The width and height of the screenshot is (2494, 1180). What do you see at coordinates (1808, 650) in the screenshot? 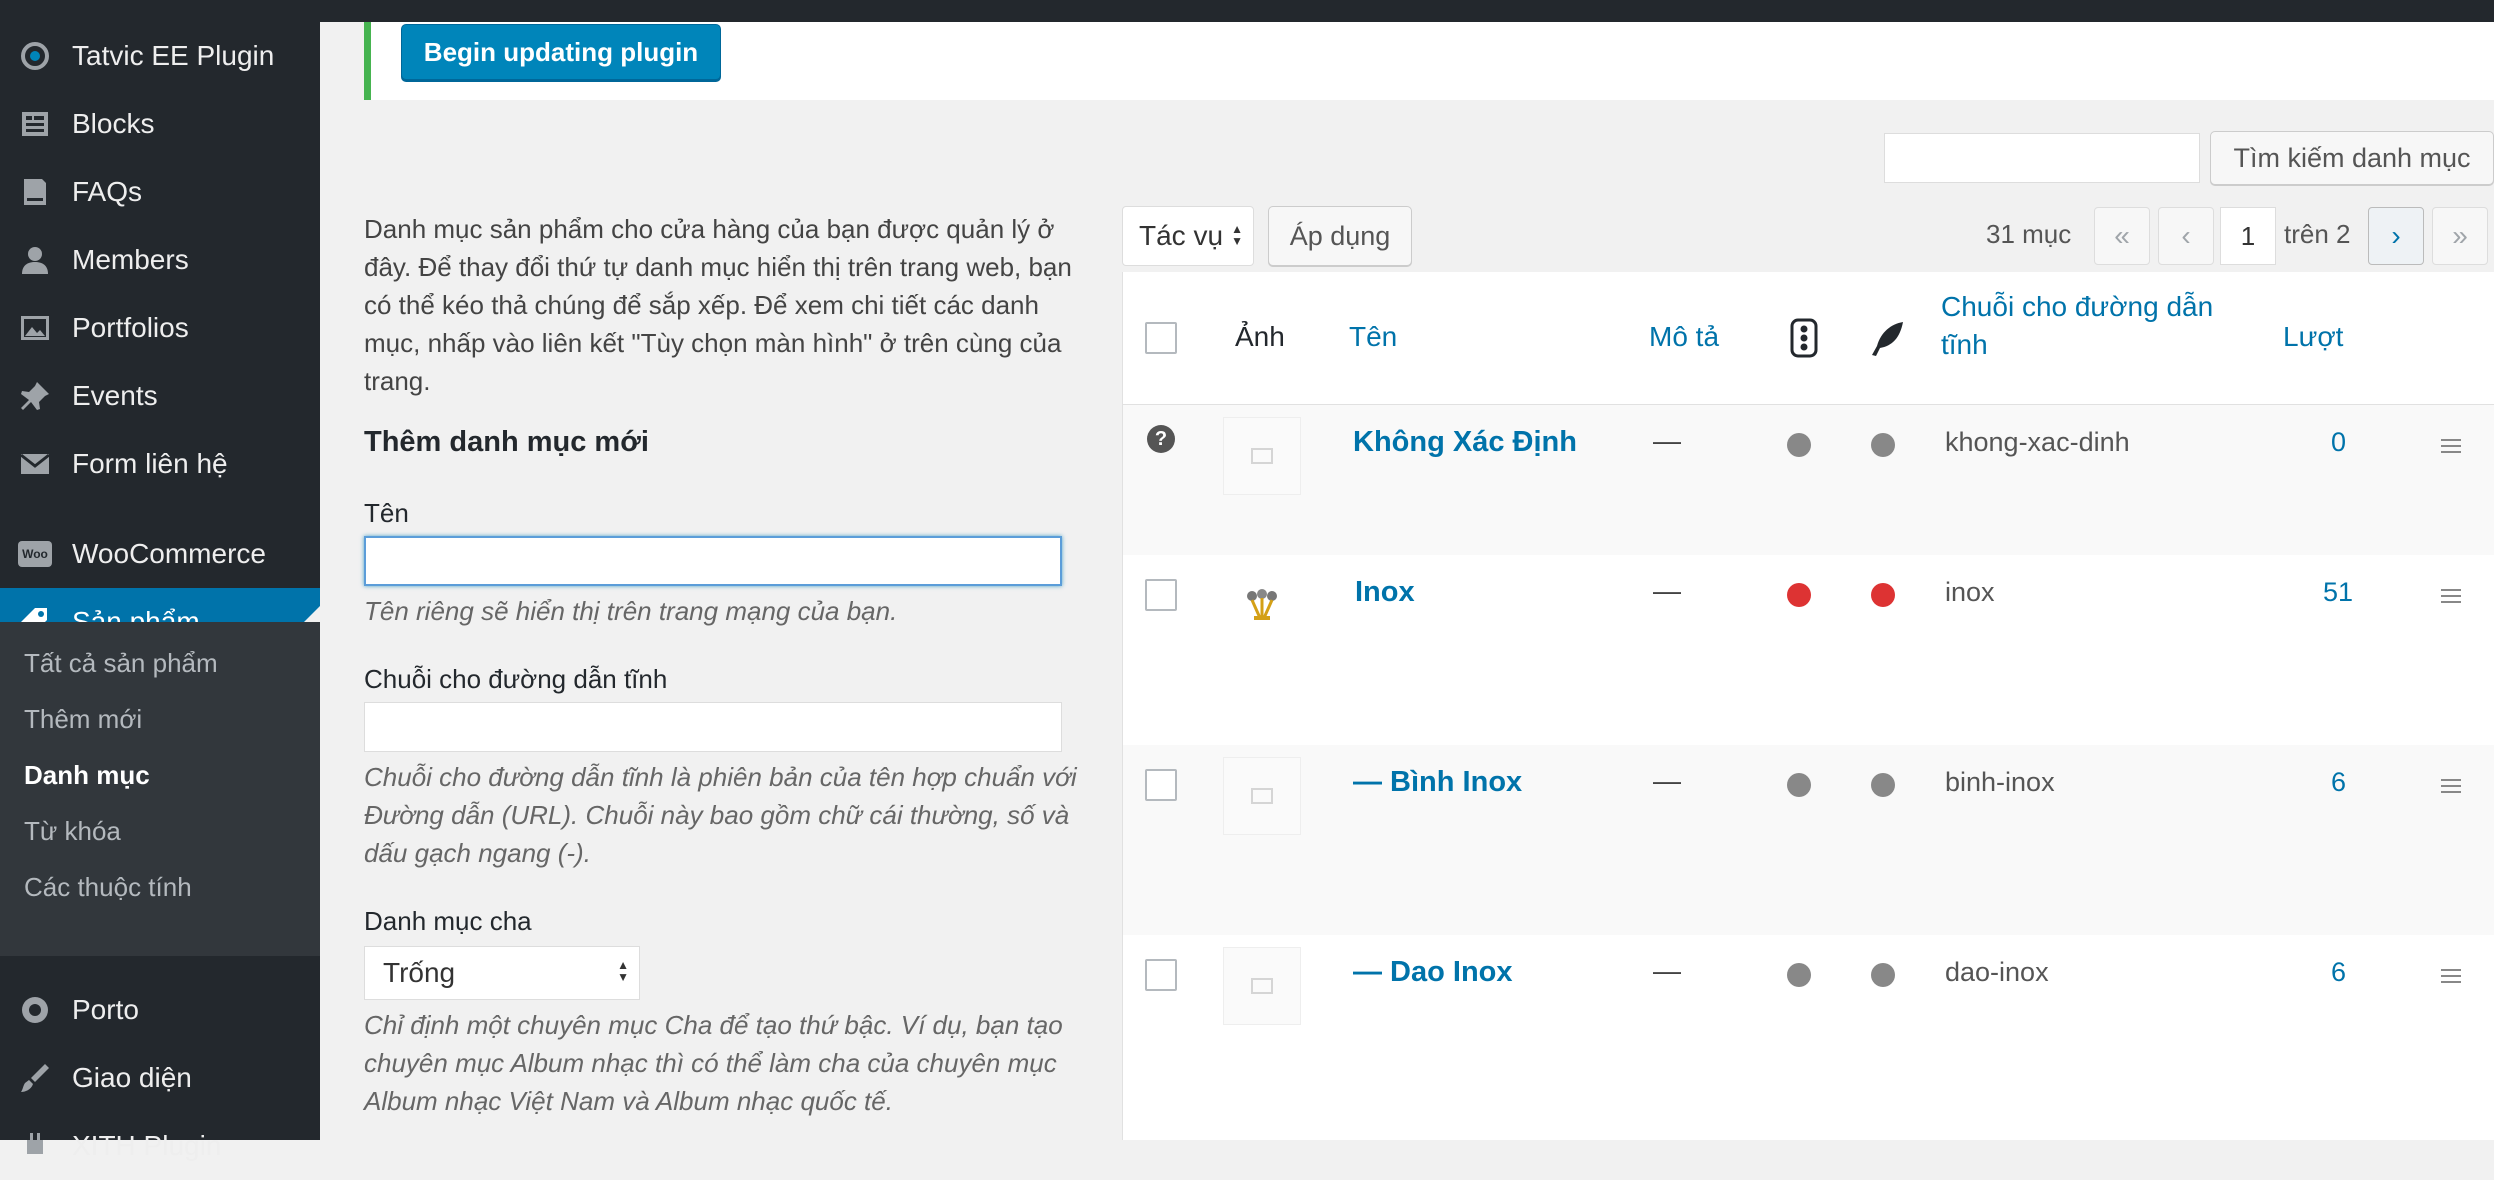
I see `table-row: Inox — inox 51` at bounding box center [1808, 650].